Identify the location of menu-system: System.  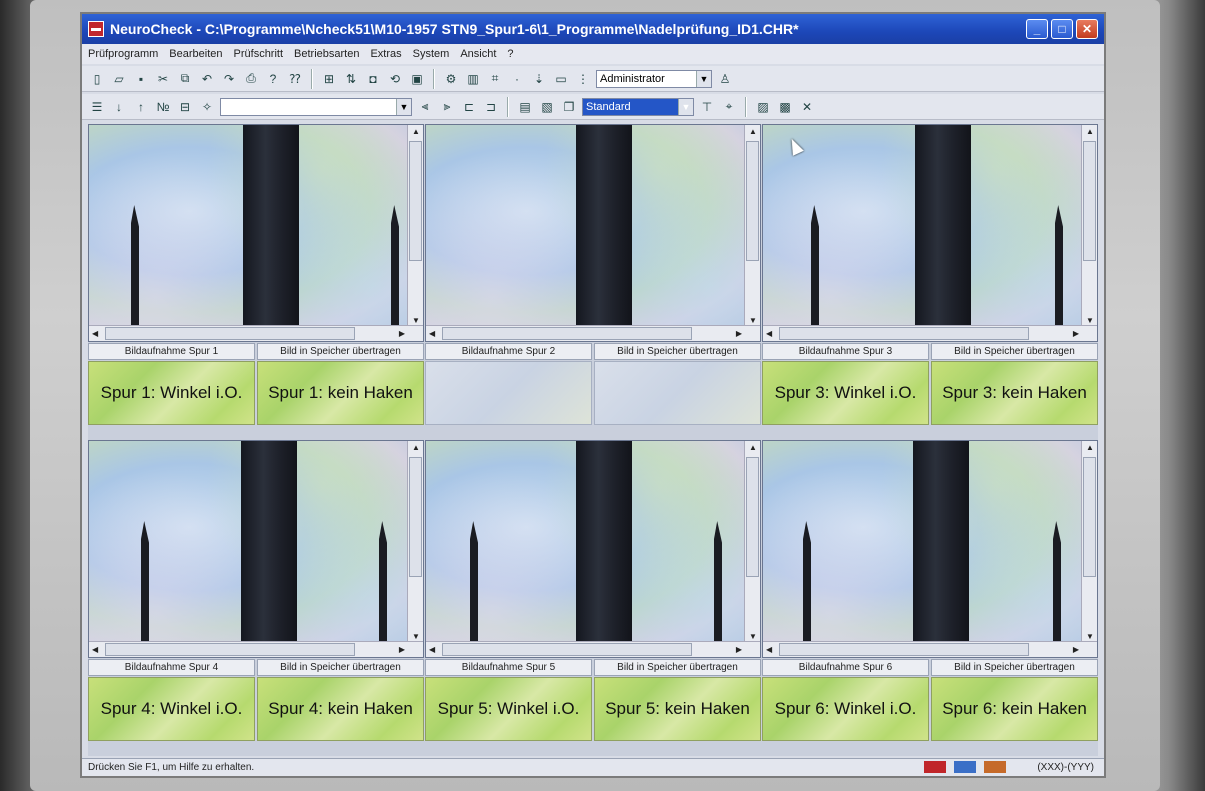
(431, 54).